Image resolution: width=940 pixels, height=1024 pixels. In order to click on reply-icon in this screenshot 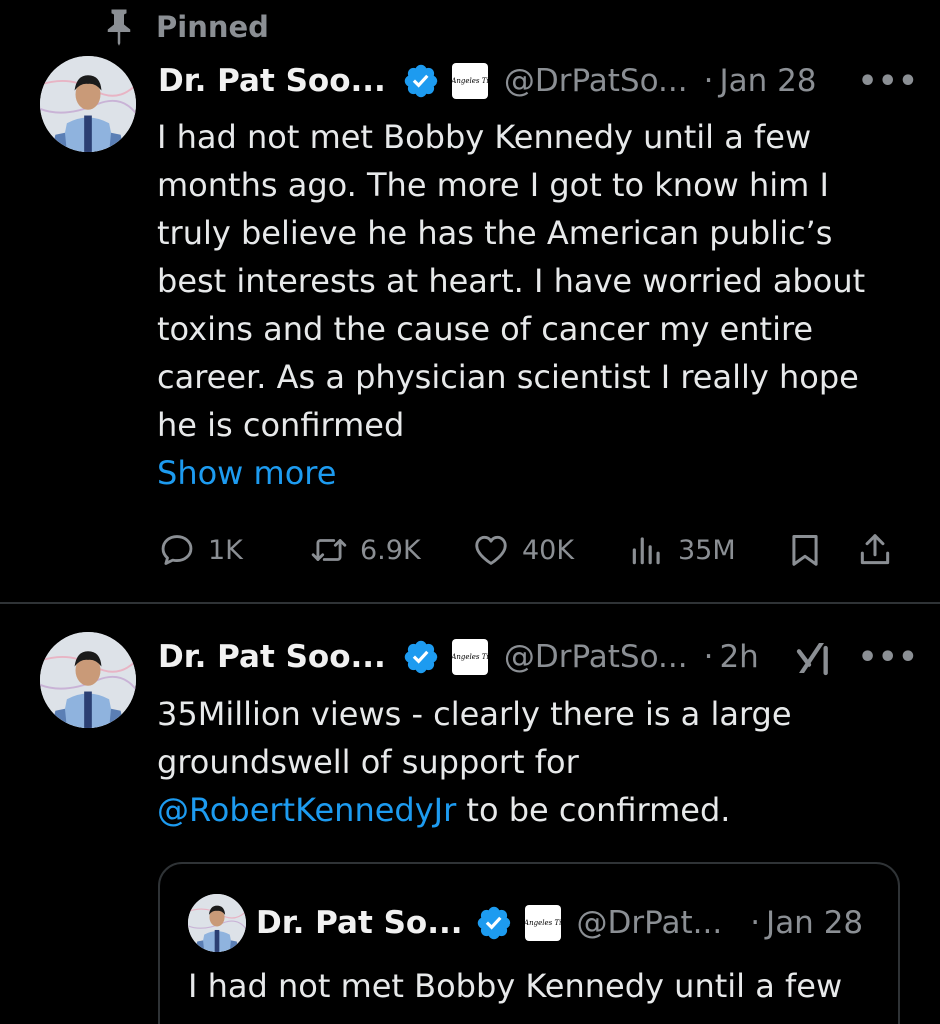, I will do `click(177, 550)`.